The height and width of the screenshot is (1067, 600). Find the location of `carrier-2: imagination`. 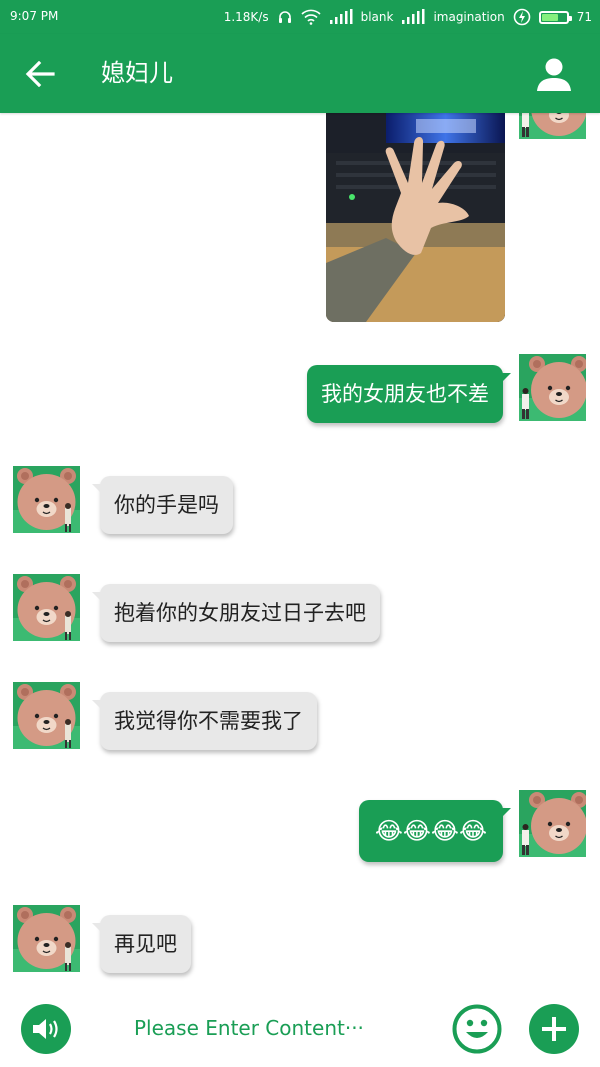

carrier-2: imagination is located at coordinates (469, 17).